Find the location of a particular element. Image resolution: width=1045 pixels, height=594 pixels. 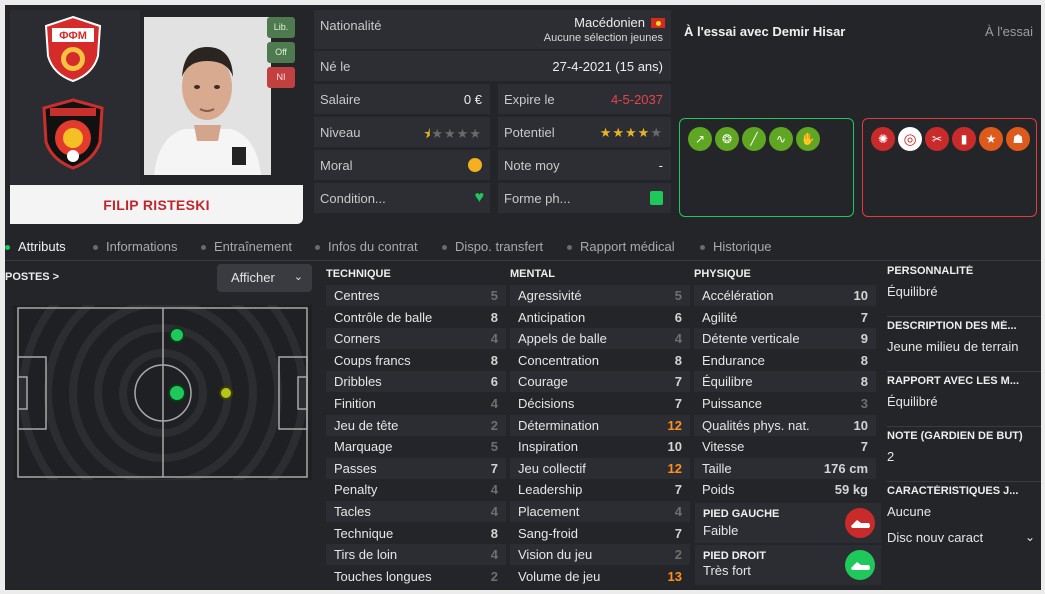

media-relation-section: RAPPORT AVEC LES M... Équilibré is located at coordinates (964, 392).